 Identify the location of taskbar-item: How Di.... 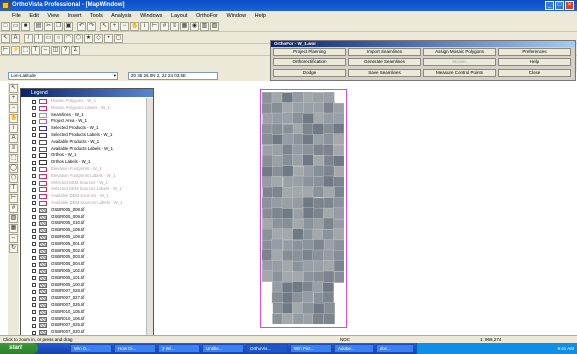
(135, 348).